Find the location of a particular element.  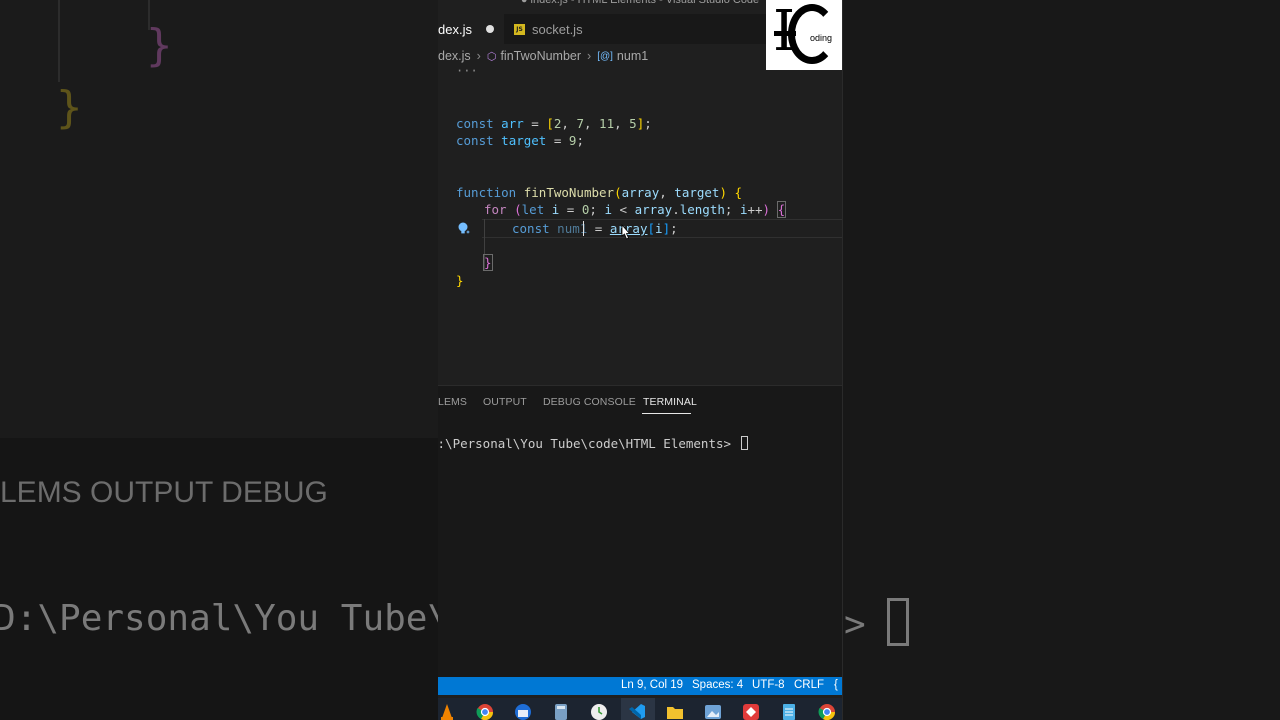

calculator-icon is located at coordinates (561, 711).